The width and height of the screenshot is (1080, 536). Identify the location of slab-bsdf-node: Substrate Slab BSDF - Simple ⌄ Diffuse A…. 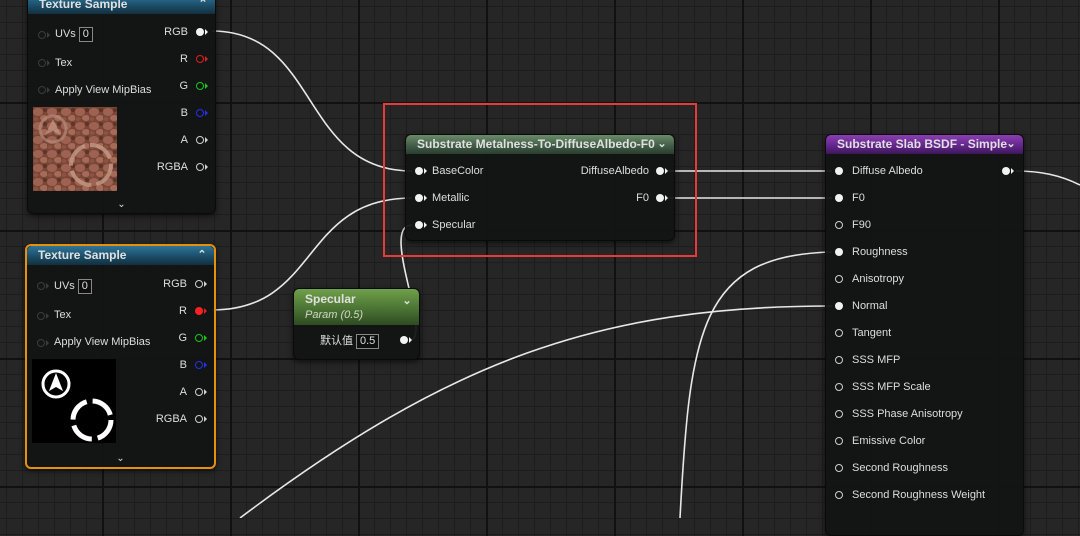
(924, 335).